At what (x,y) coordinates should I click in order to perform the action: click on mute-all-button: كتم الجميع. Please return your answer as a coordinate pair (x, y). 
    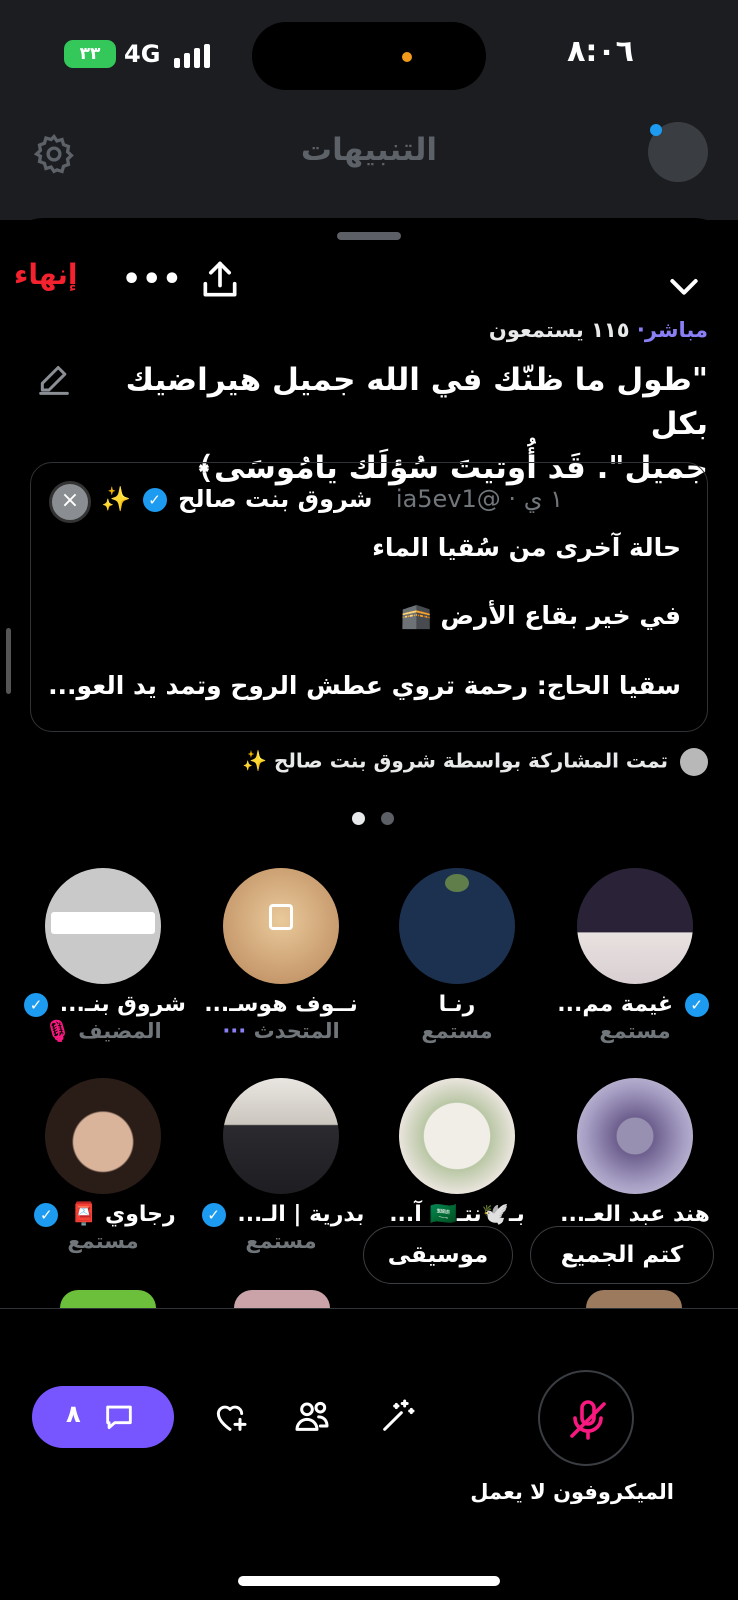
    Looking at the image, I should click on (622, 1255).